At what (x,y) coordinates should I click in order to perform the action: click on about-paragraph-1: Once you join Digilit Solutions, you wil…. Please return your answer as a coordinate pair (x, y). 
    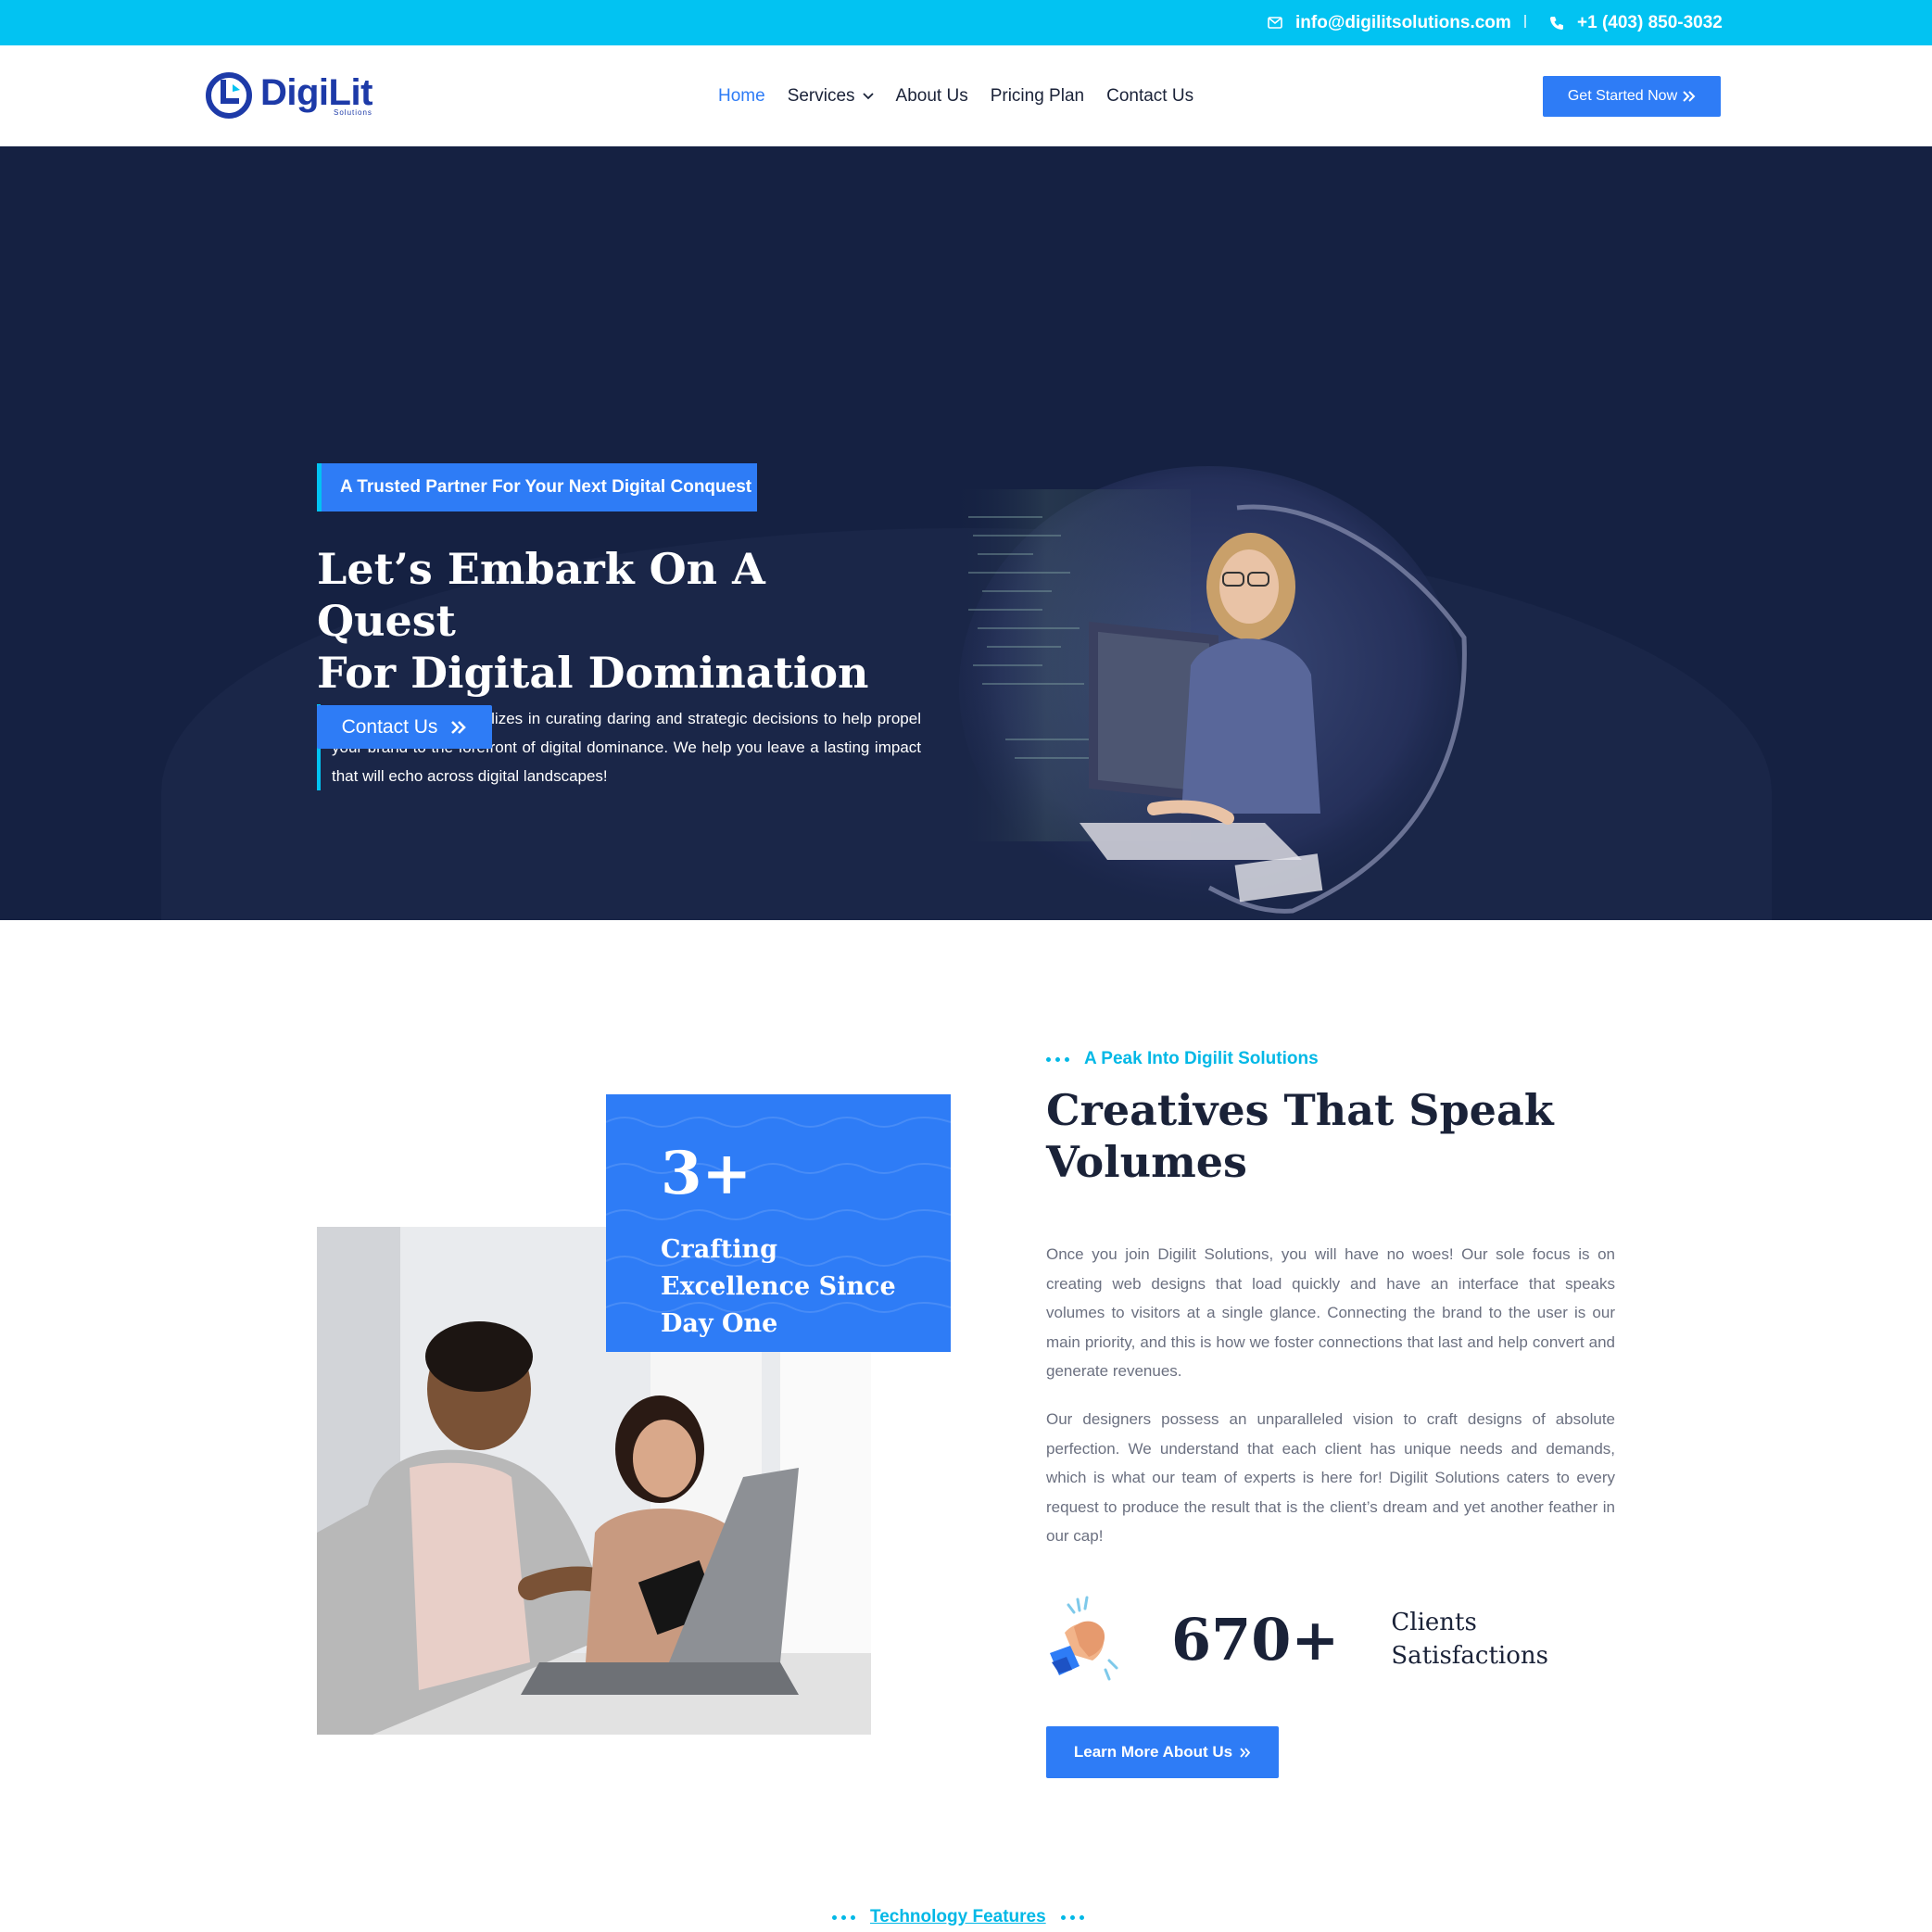
    Looking at the image, I should click on (1331, 1313).